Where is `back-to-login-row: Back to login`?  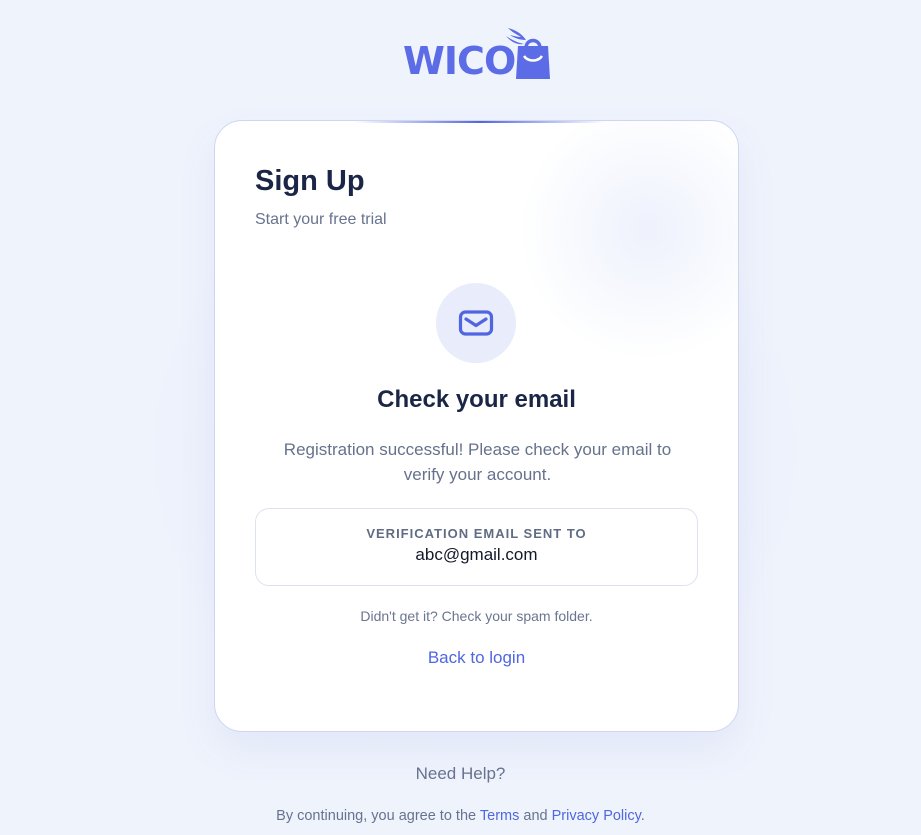 back-to-login-row: Back to login is located at coordinates (476, 658).